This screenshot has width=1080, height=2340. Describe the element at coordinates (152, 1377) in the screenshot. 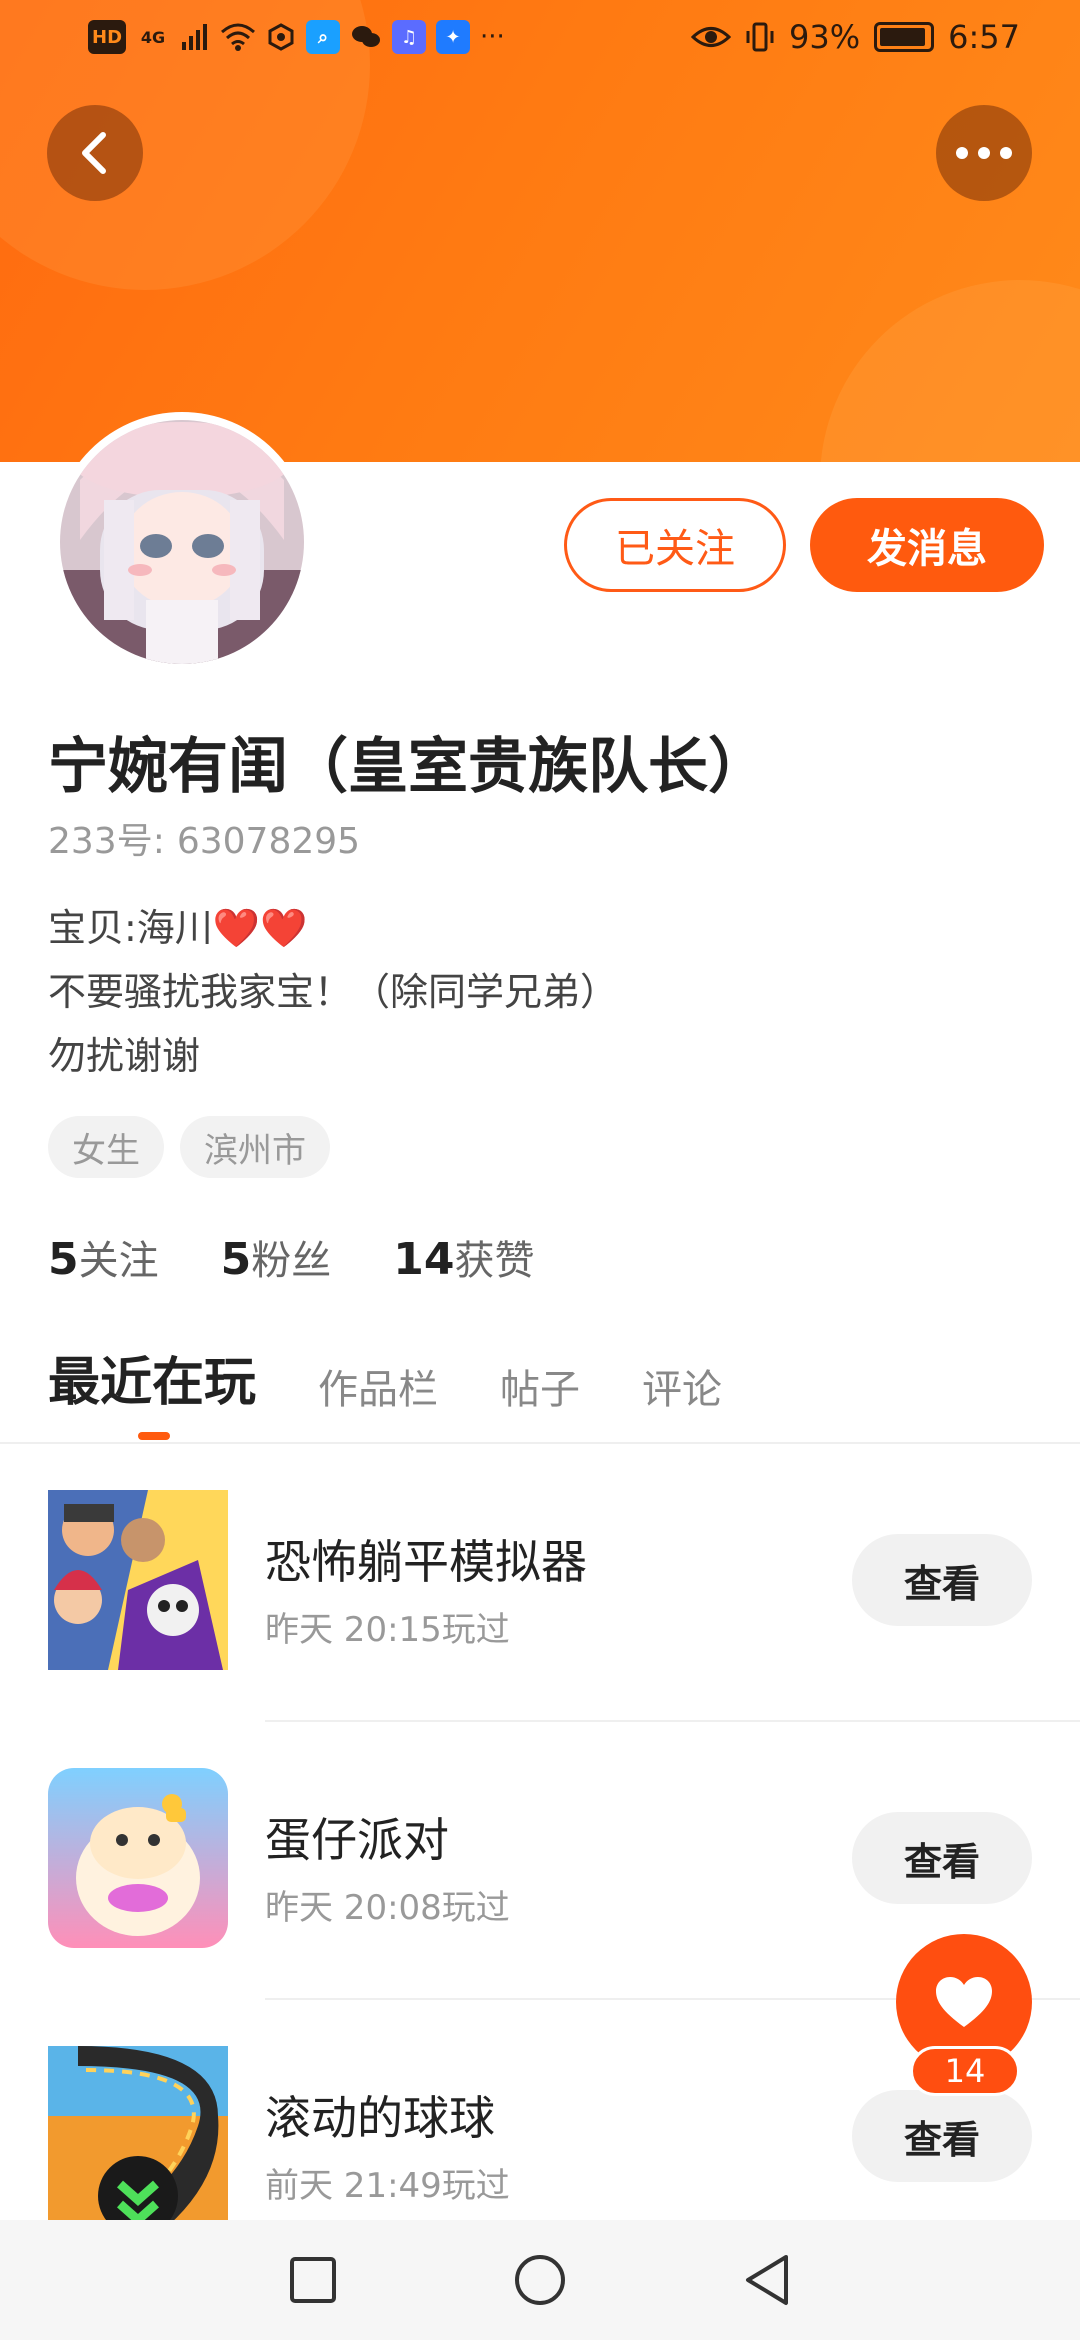

I see `tab-recently-played: 最近在玩` at that location.